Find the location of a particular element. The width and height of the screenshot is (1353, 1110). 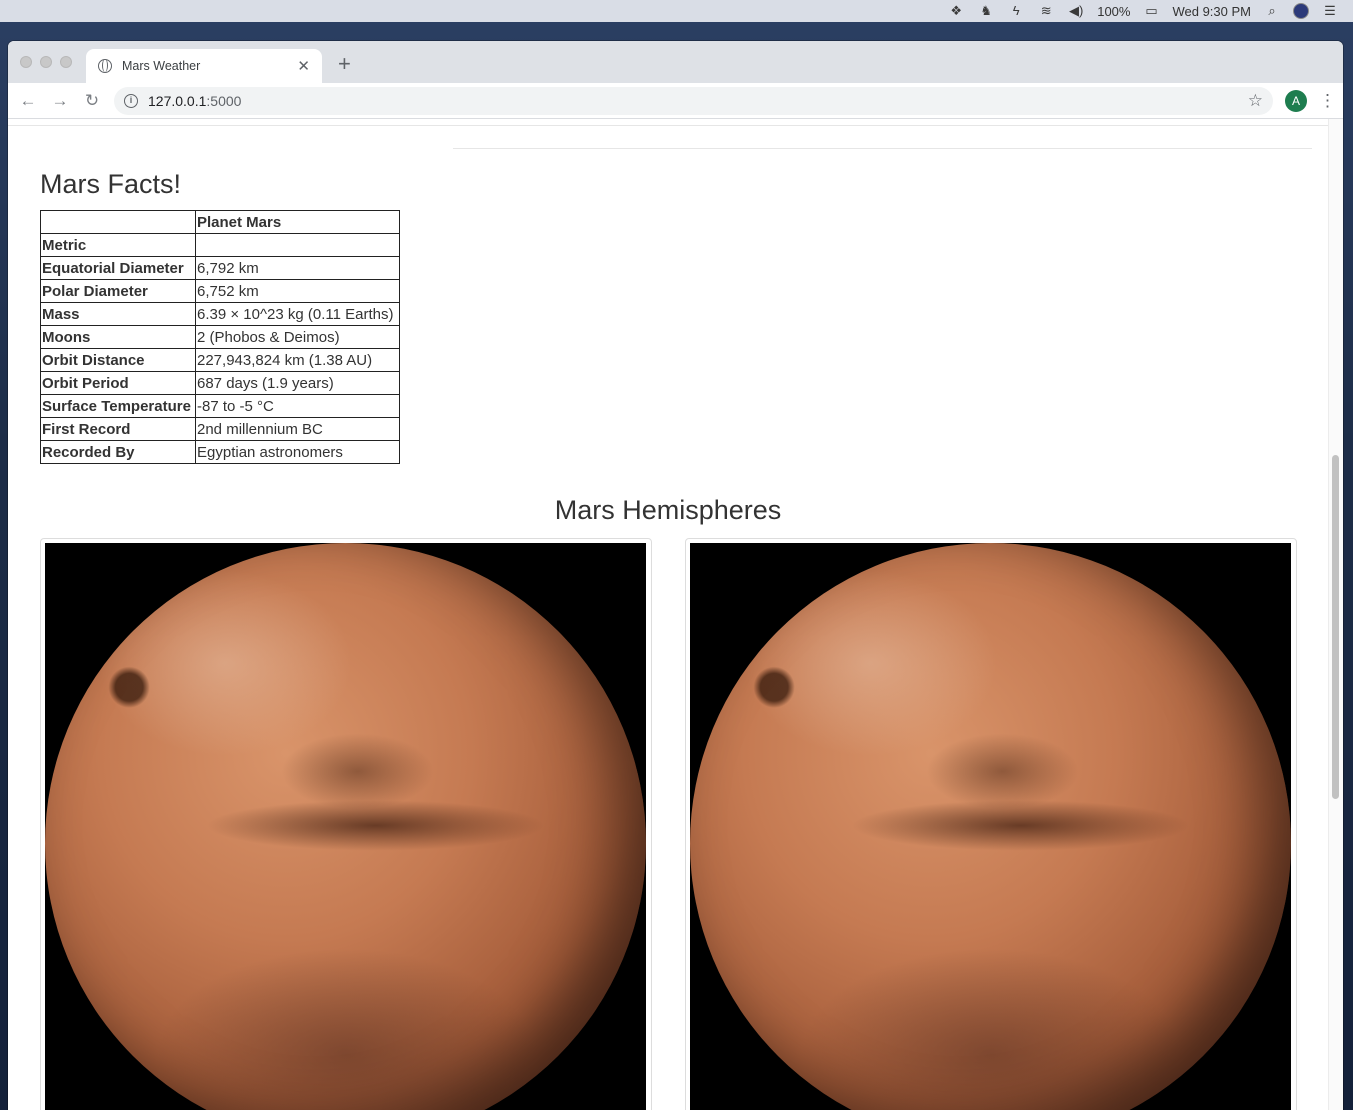

globe-icon is located at coordinates (105, 66).